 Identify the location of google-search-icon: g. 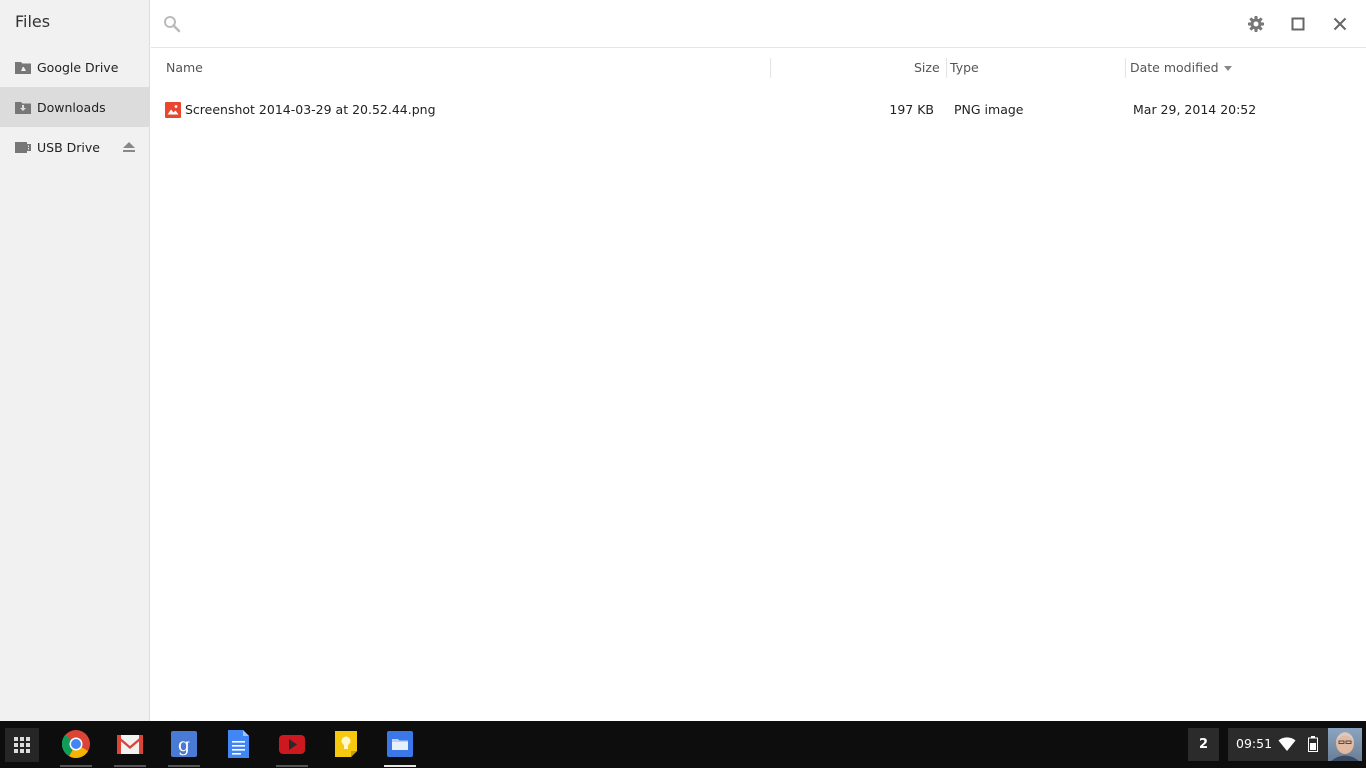
(184, 744).